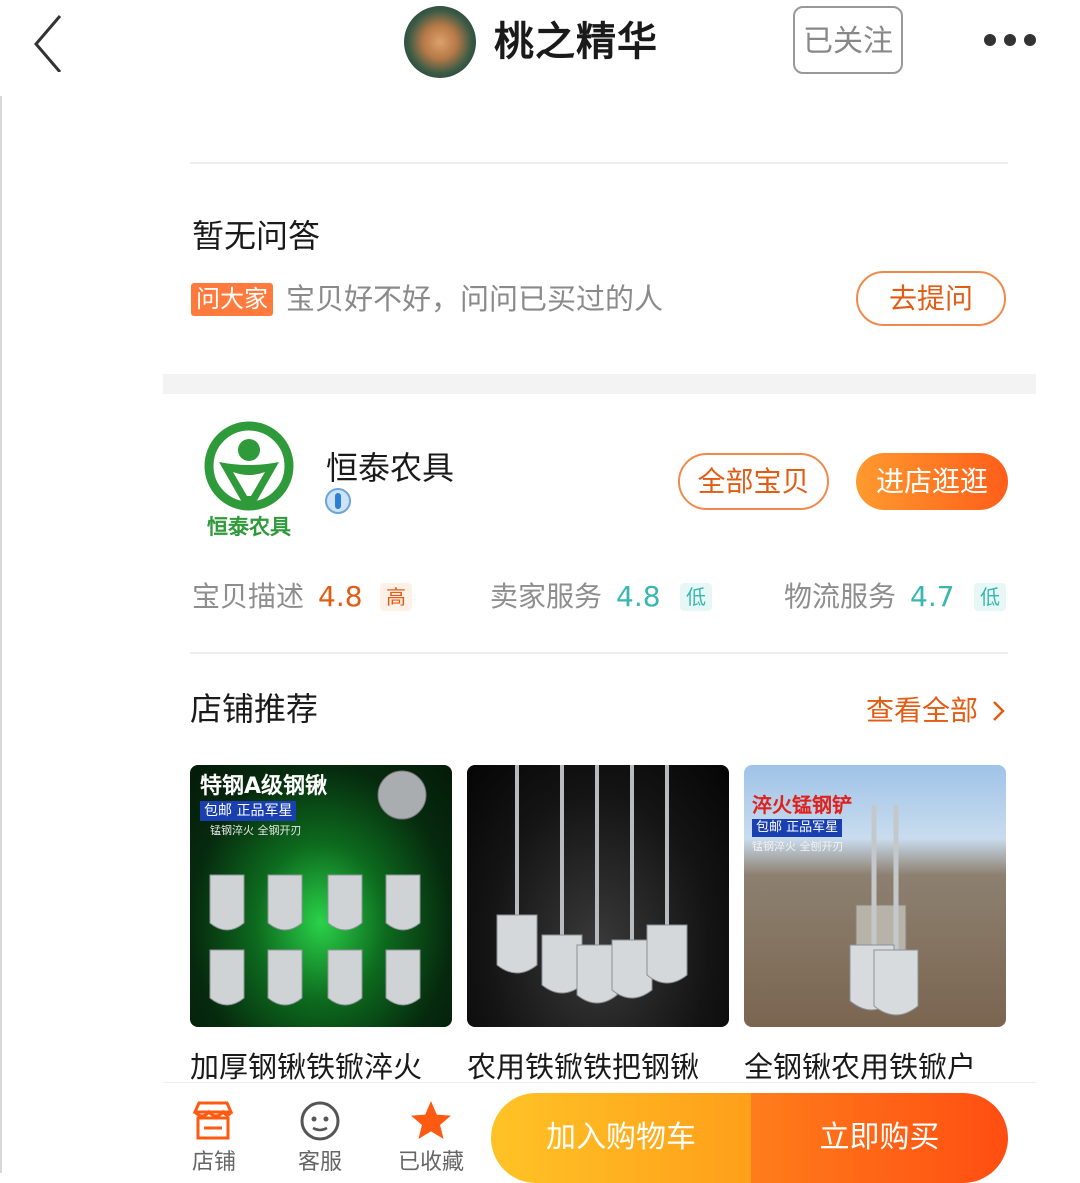 The image size is (1080, 1183). I want to click on view-all-label: 查看全部, so click(922, 710).